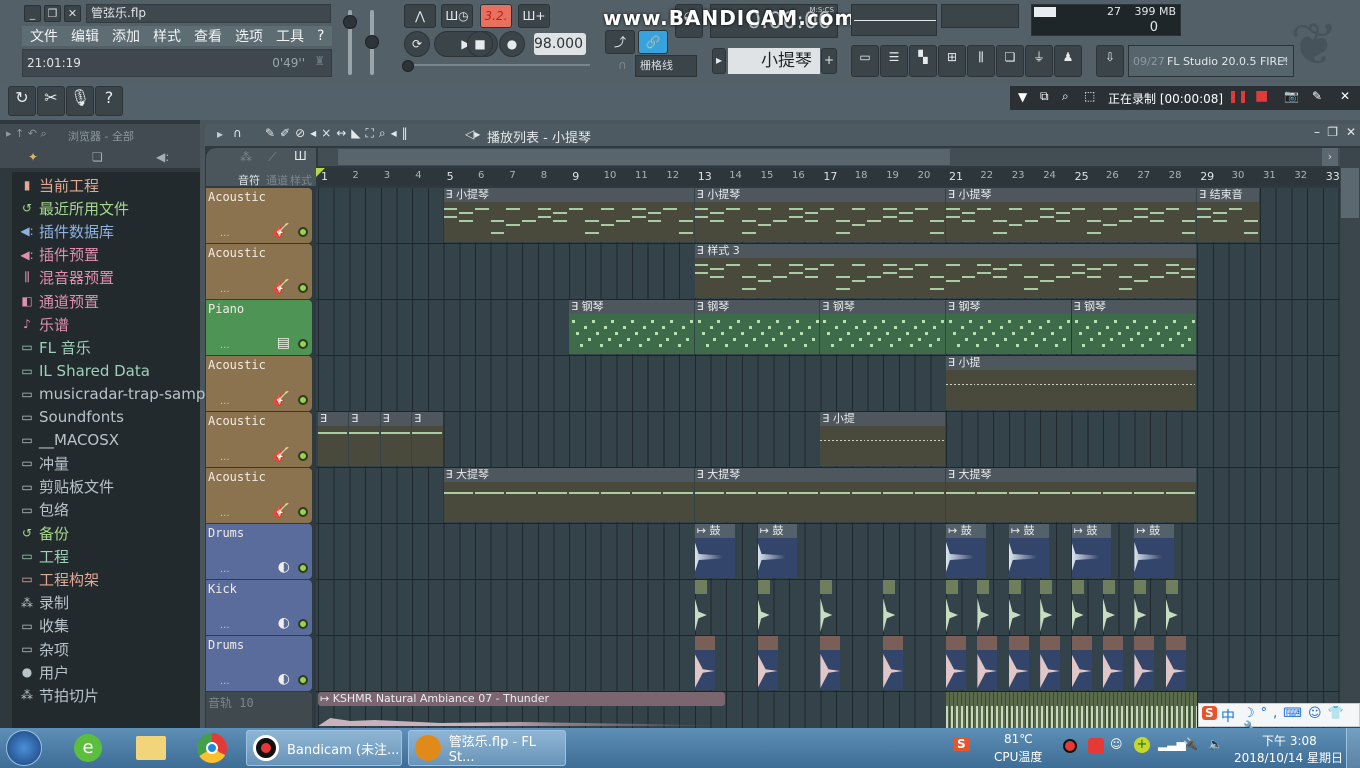  I want to click on touch-controller-button: ♟, so click(1068, 61).